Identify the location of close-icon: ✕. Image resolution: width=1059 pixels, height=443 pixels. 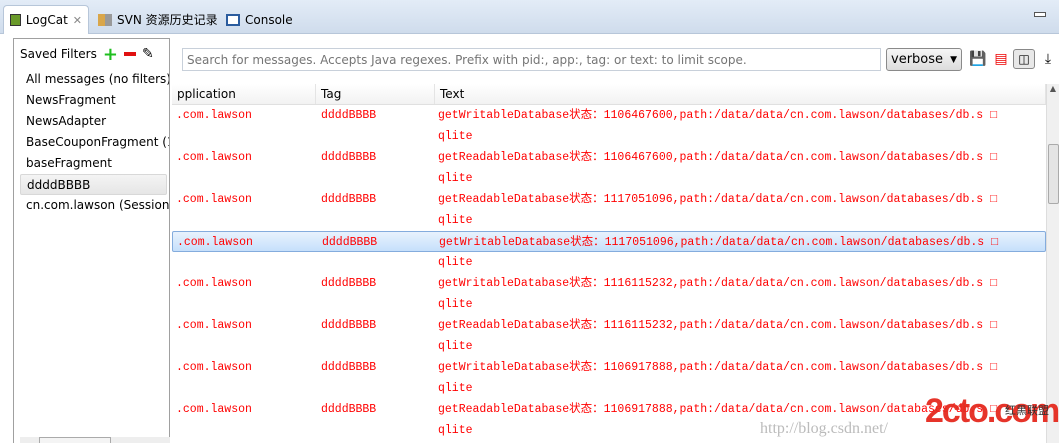
(77, 20).